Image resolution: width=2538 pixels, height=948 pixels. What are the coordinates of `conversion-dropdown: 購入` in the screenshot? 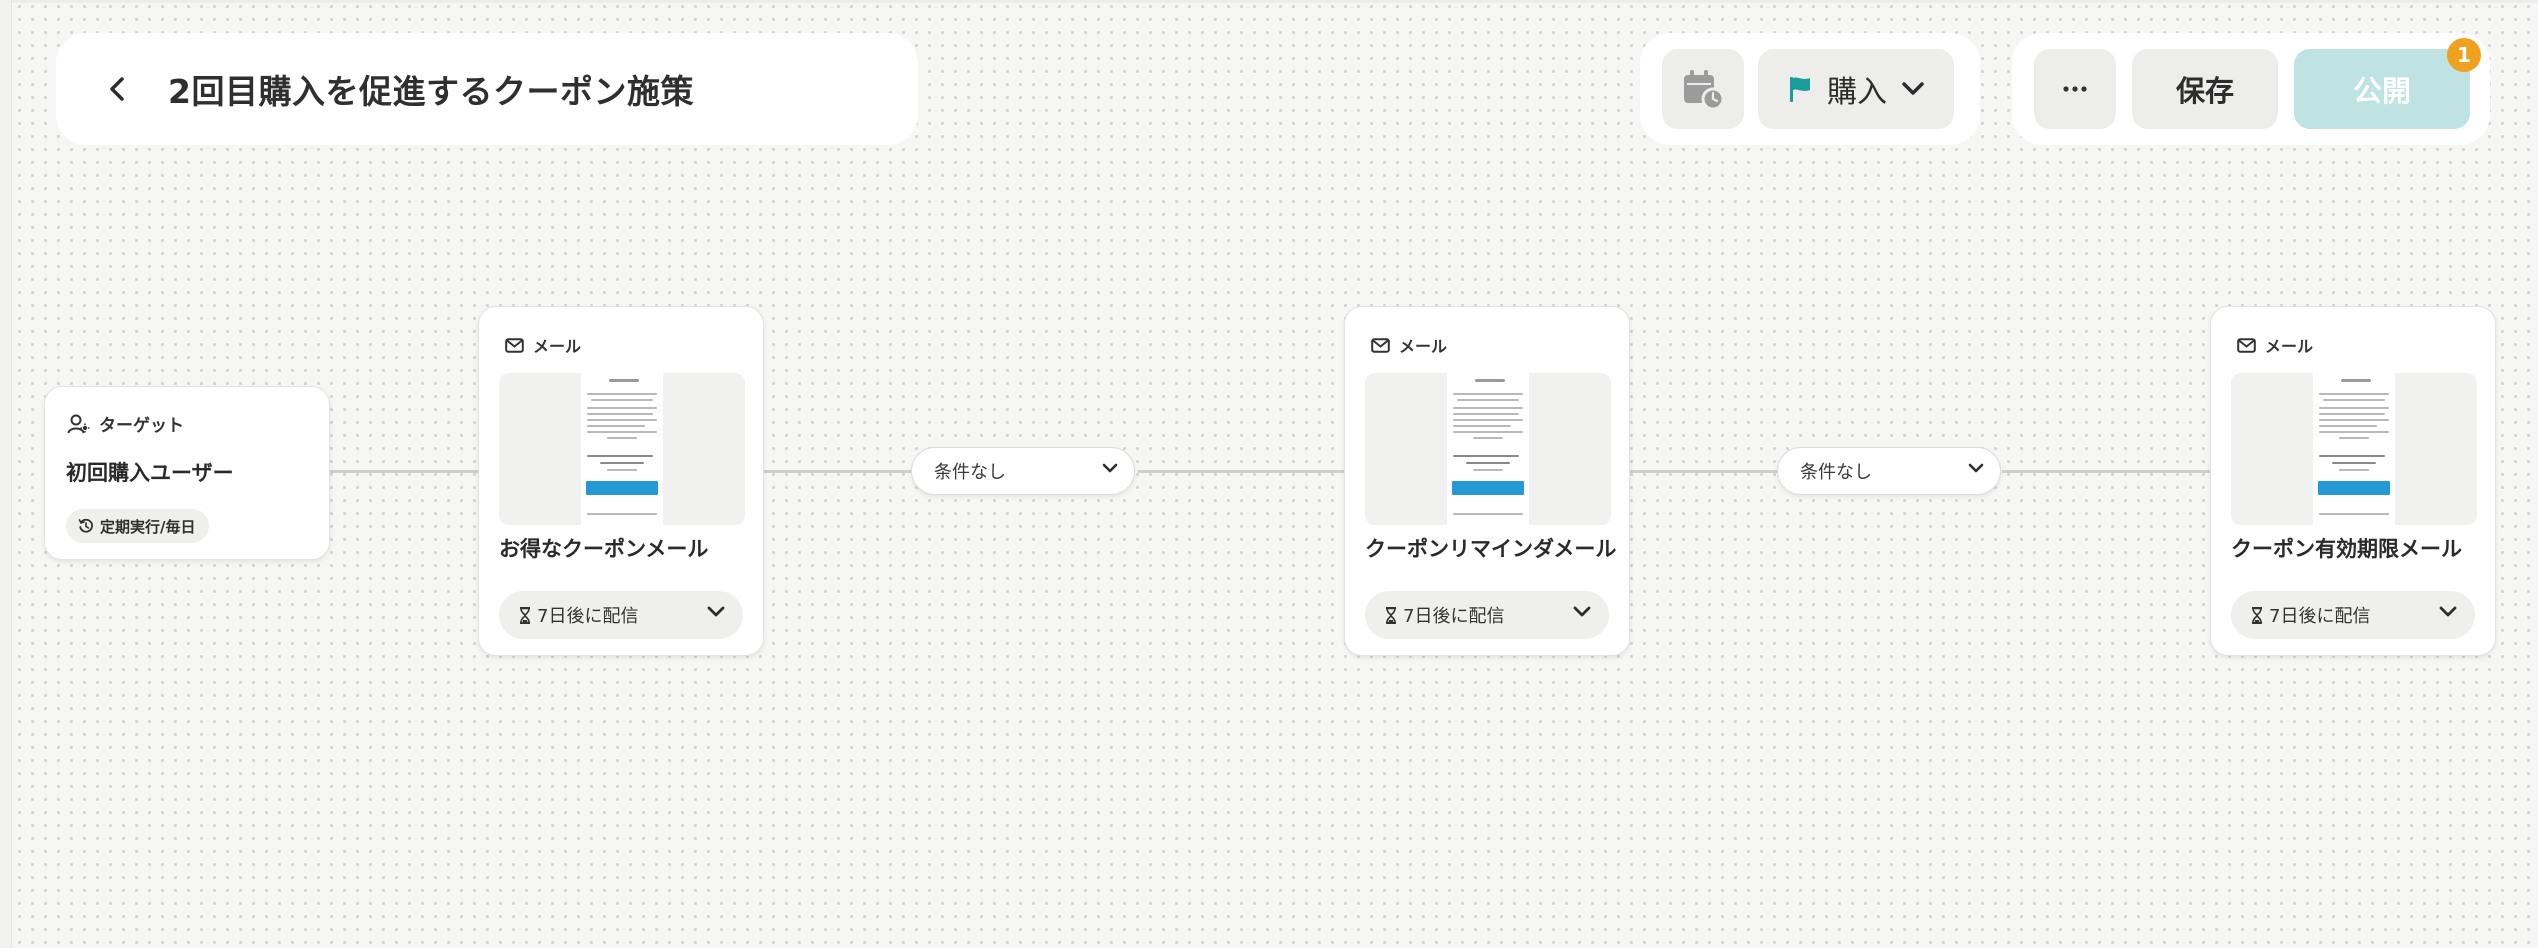 It's located at (1856, 89).